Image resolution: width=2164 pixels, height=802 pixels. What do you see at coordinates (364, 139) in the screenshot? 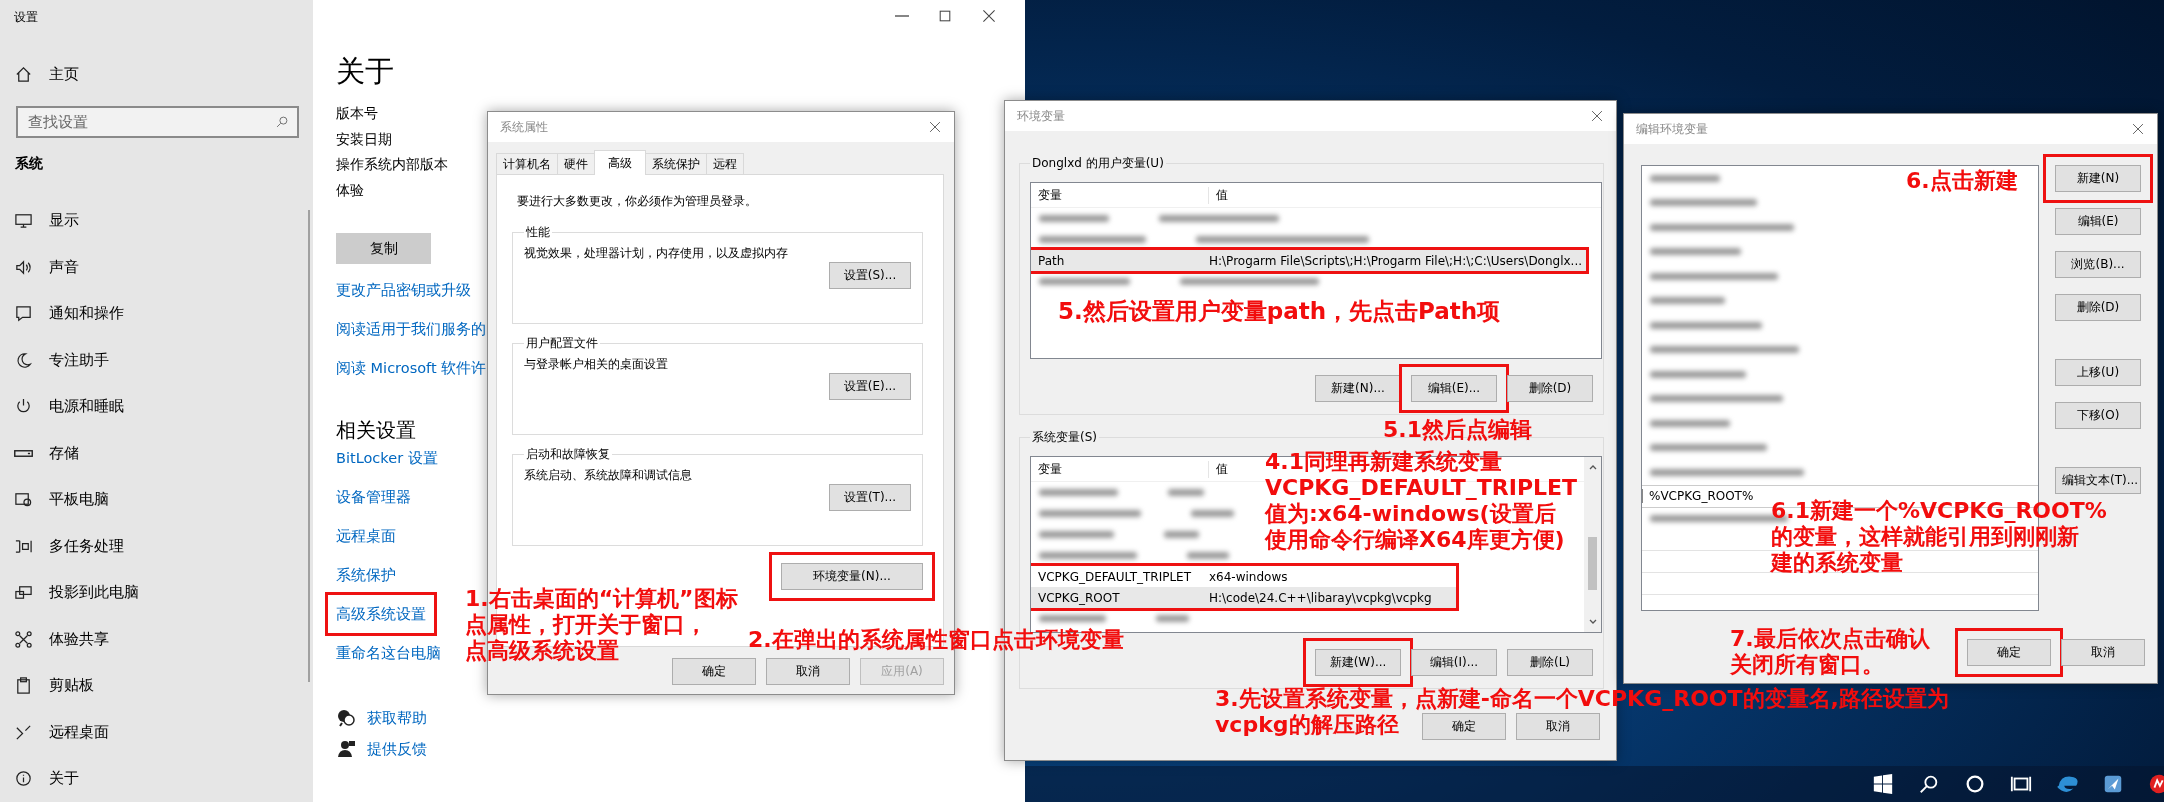
I see `spec-label: 安装日期` at bounding box center [364, 139].